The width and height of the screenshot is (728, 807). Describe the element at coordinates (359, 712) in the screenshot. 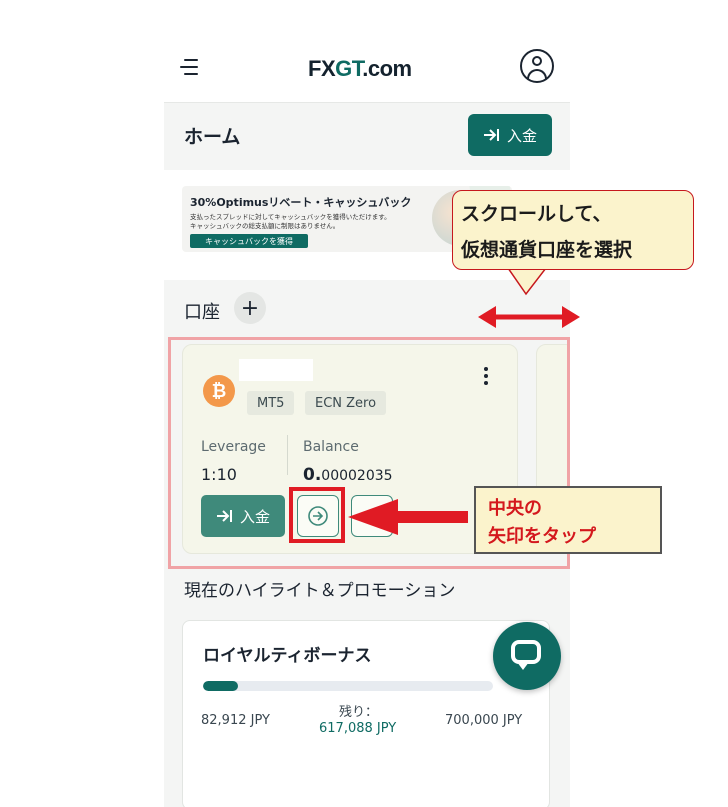

I see `loyalty-remaining-label: 残り：` at that location.